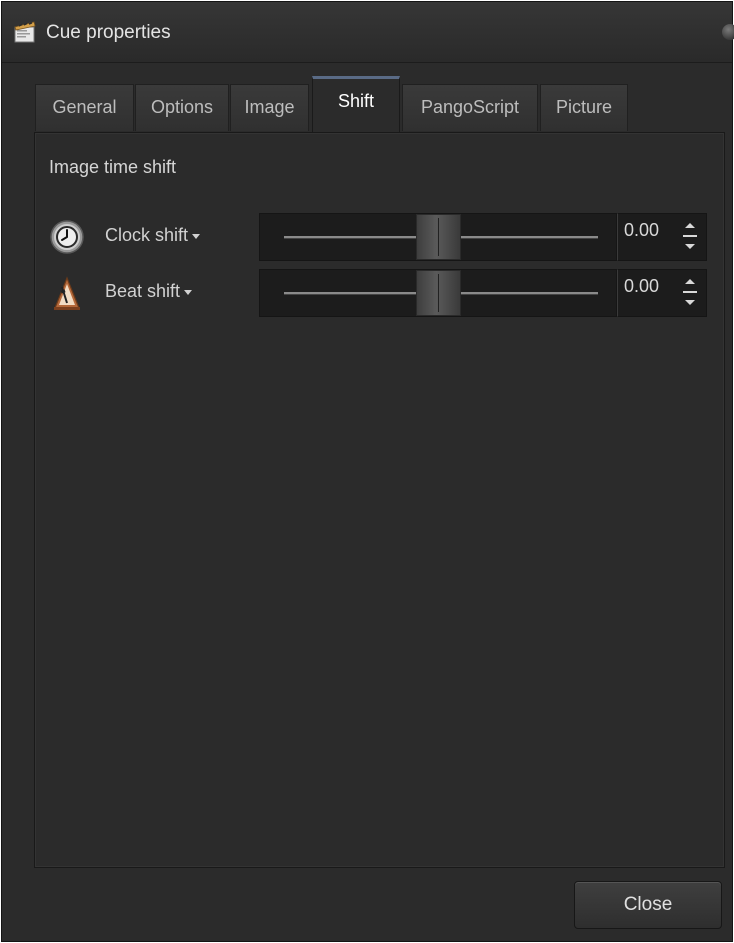  I want to click on title-bar: Cue properties, so click(368, 32).